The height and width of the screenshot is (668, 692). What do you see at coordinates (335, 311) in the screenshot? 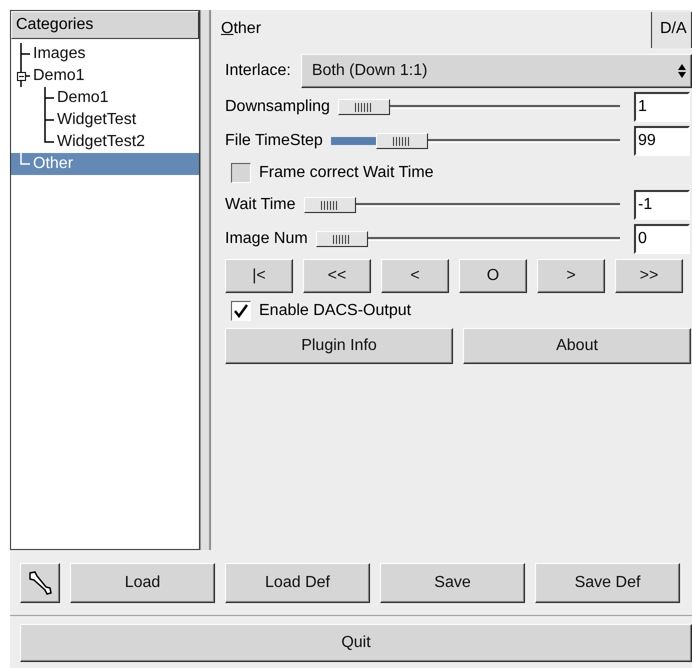
I see `checkbox-label: Enable DACS-Output` at bounding box center [335, 311].